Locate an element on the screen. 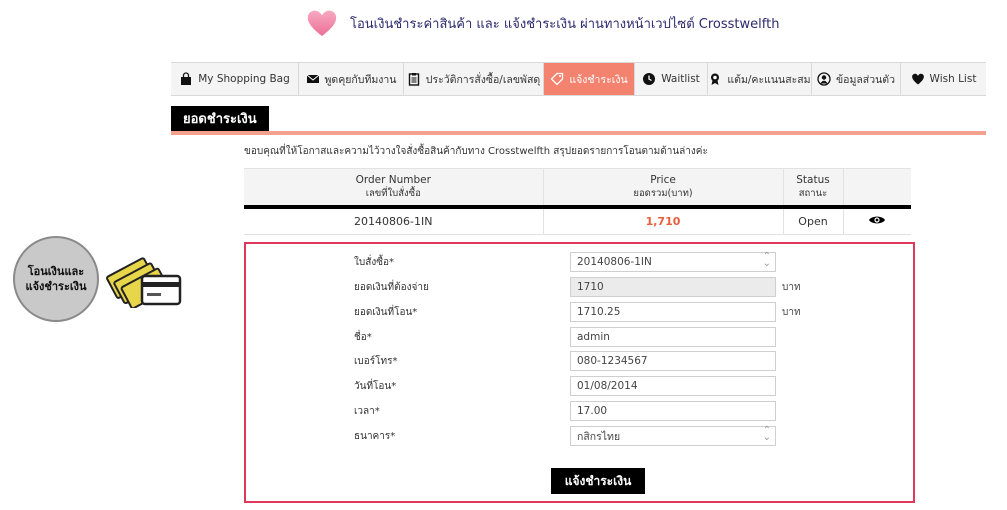 This screenshot has width=1007, height=510. form-row-order: ใบสั่งซื้อ* 20140806-1IN is located at coordinates (565, 261).